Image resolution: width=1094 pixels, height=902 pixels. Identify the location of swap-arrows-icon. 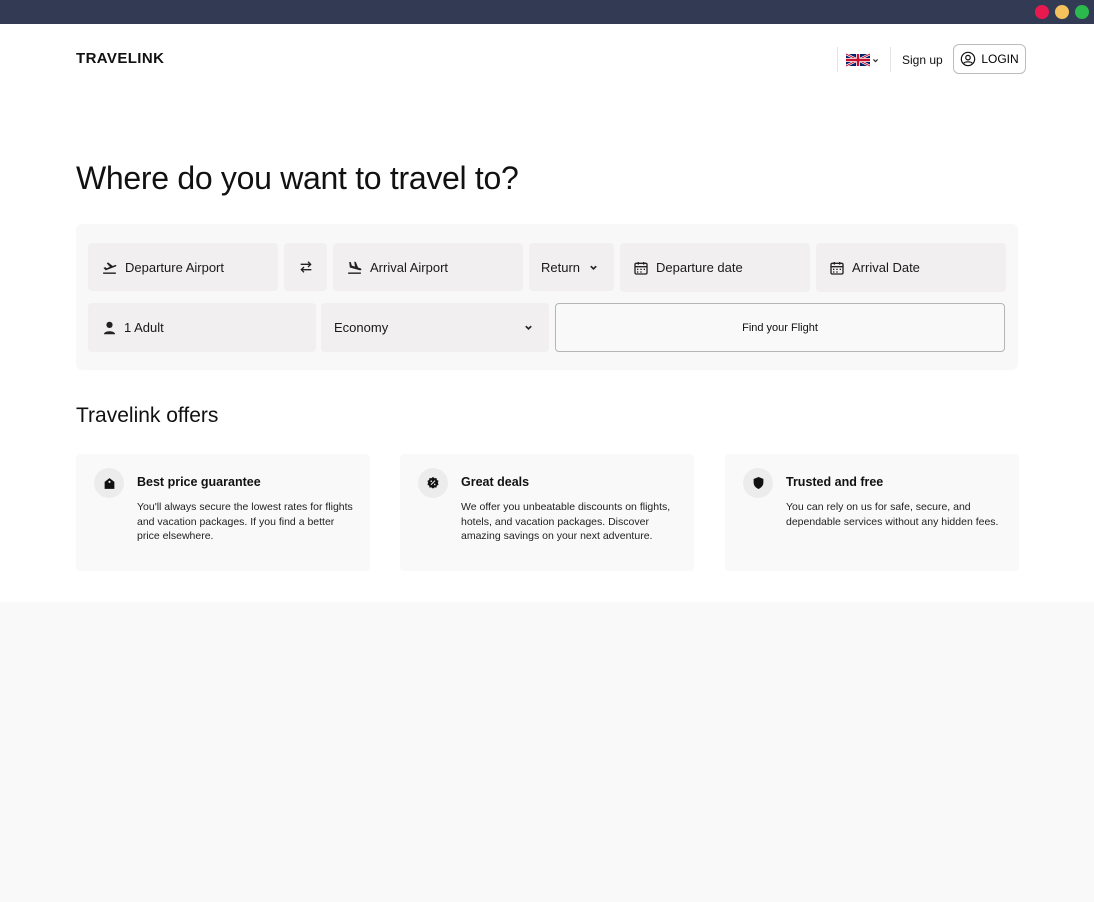
(305, 267).